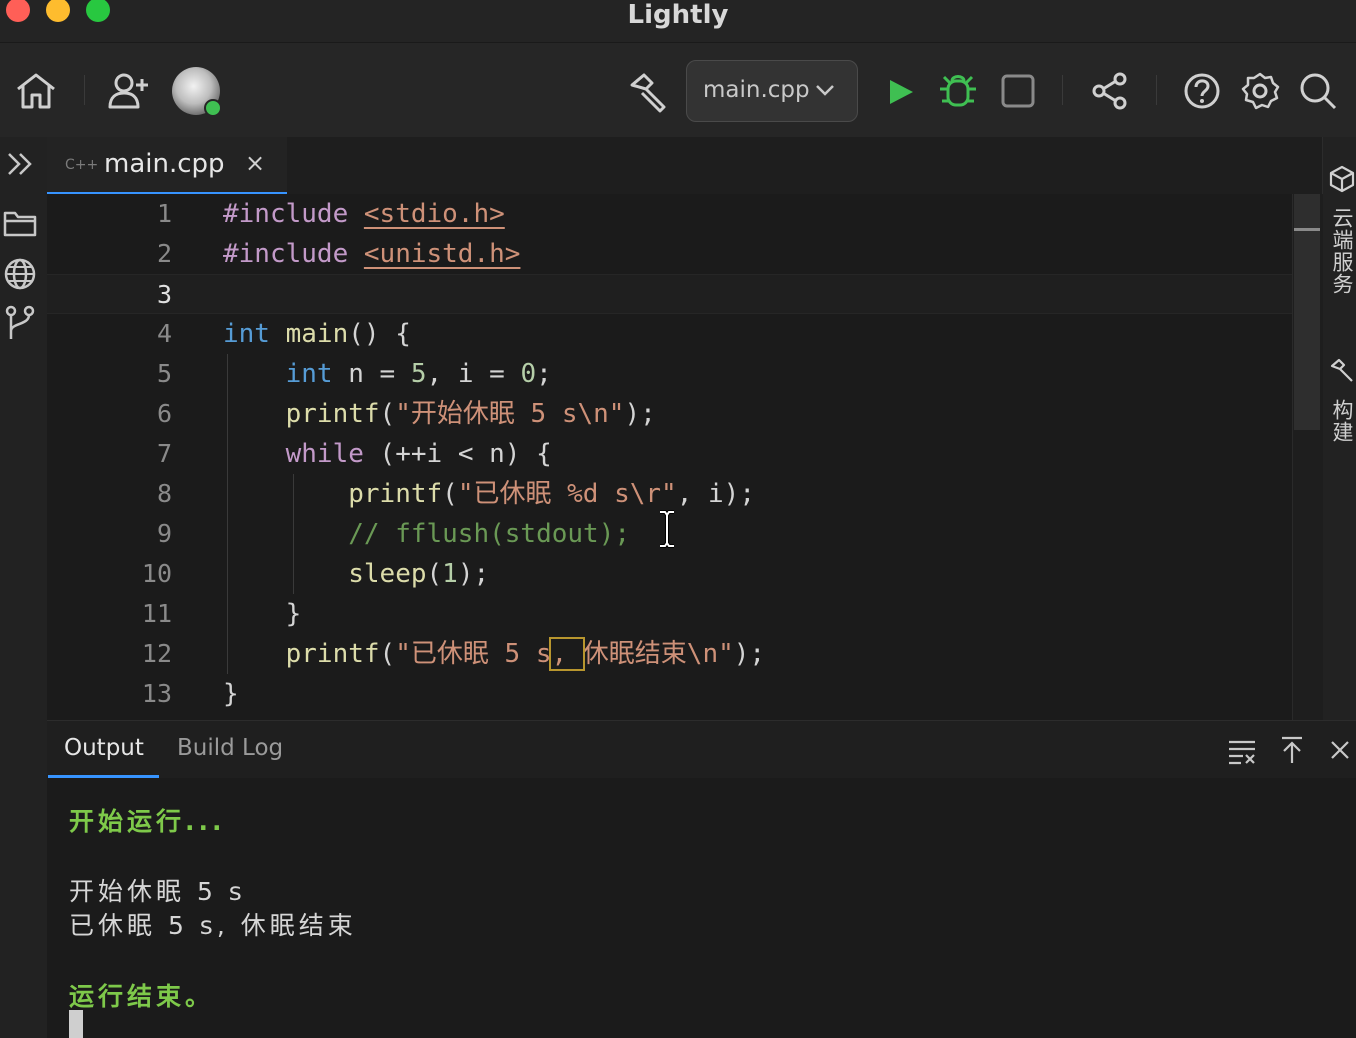  What do you see at coordinates (669, 214) in the screenshot?
I see `code-line: 1 #include <stdio.h>` at bounding box center [669, 214].